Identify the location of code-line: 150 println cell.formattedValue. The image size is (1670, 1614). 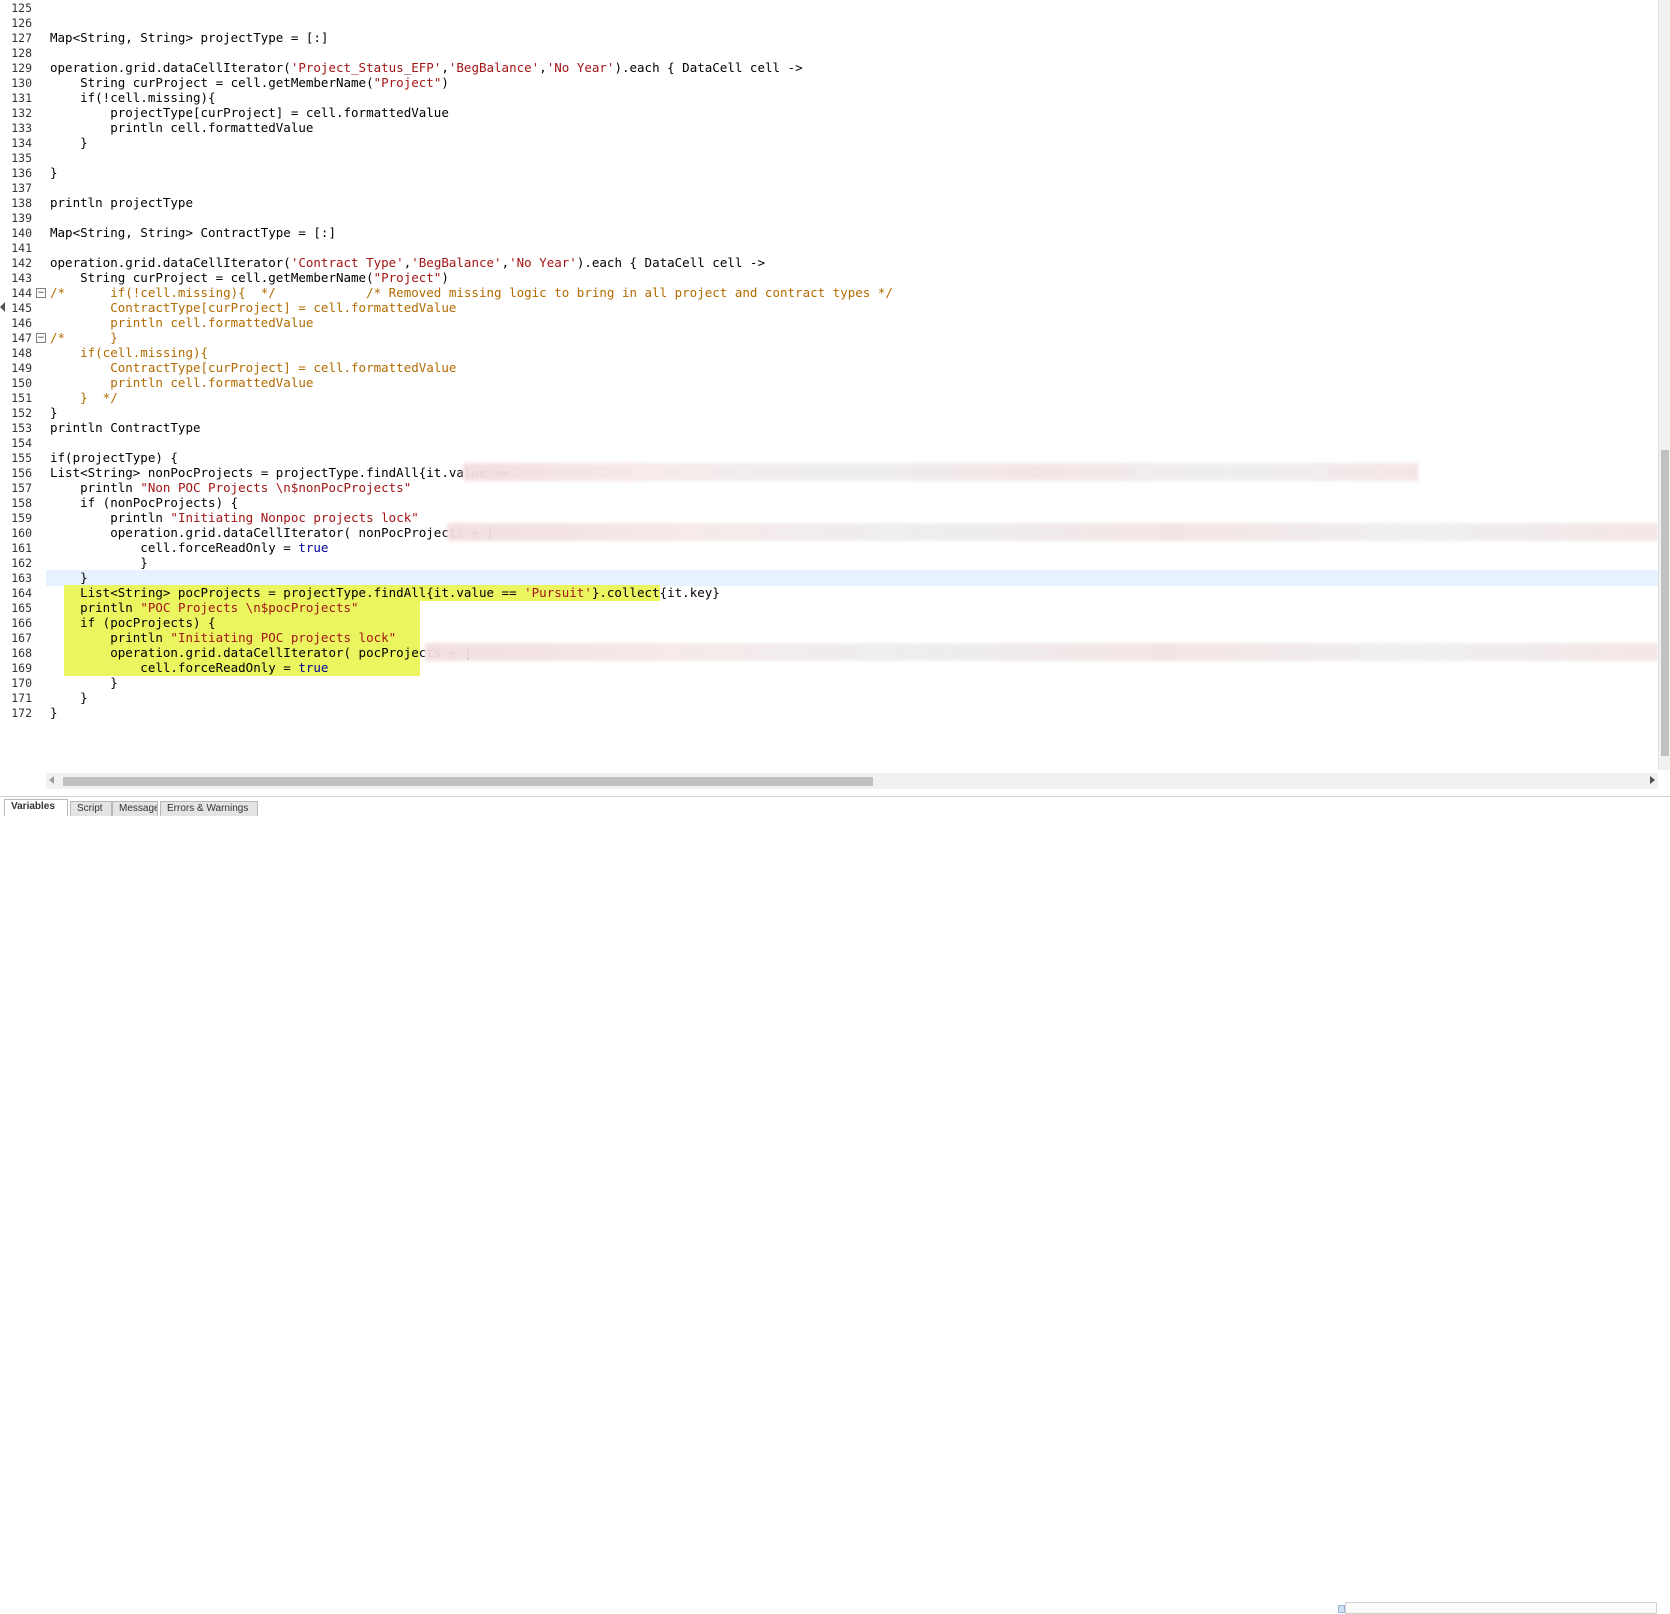
(829, 383).